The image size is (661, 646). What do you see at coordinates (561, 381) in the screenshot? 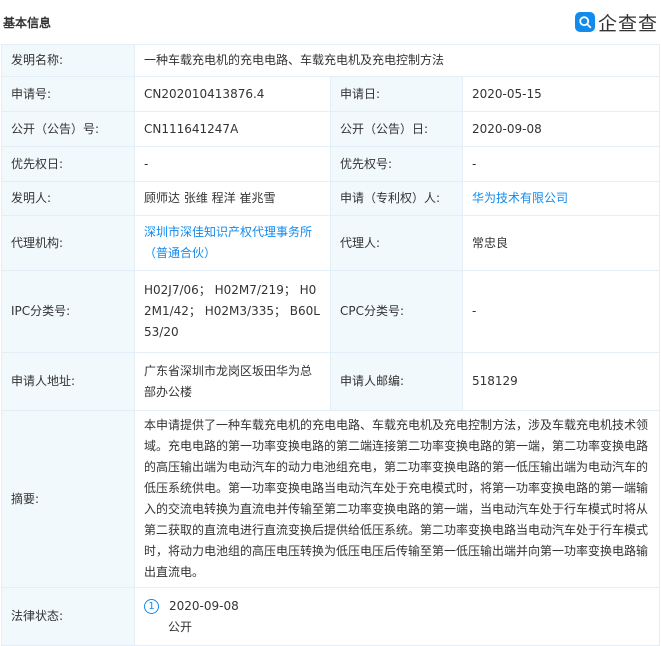
I see `postcode-value: 518129` at bounding box center [561, 381].